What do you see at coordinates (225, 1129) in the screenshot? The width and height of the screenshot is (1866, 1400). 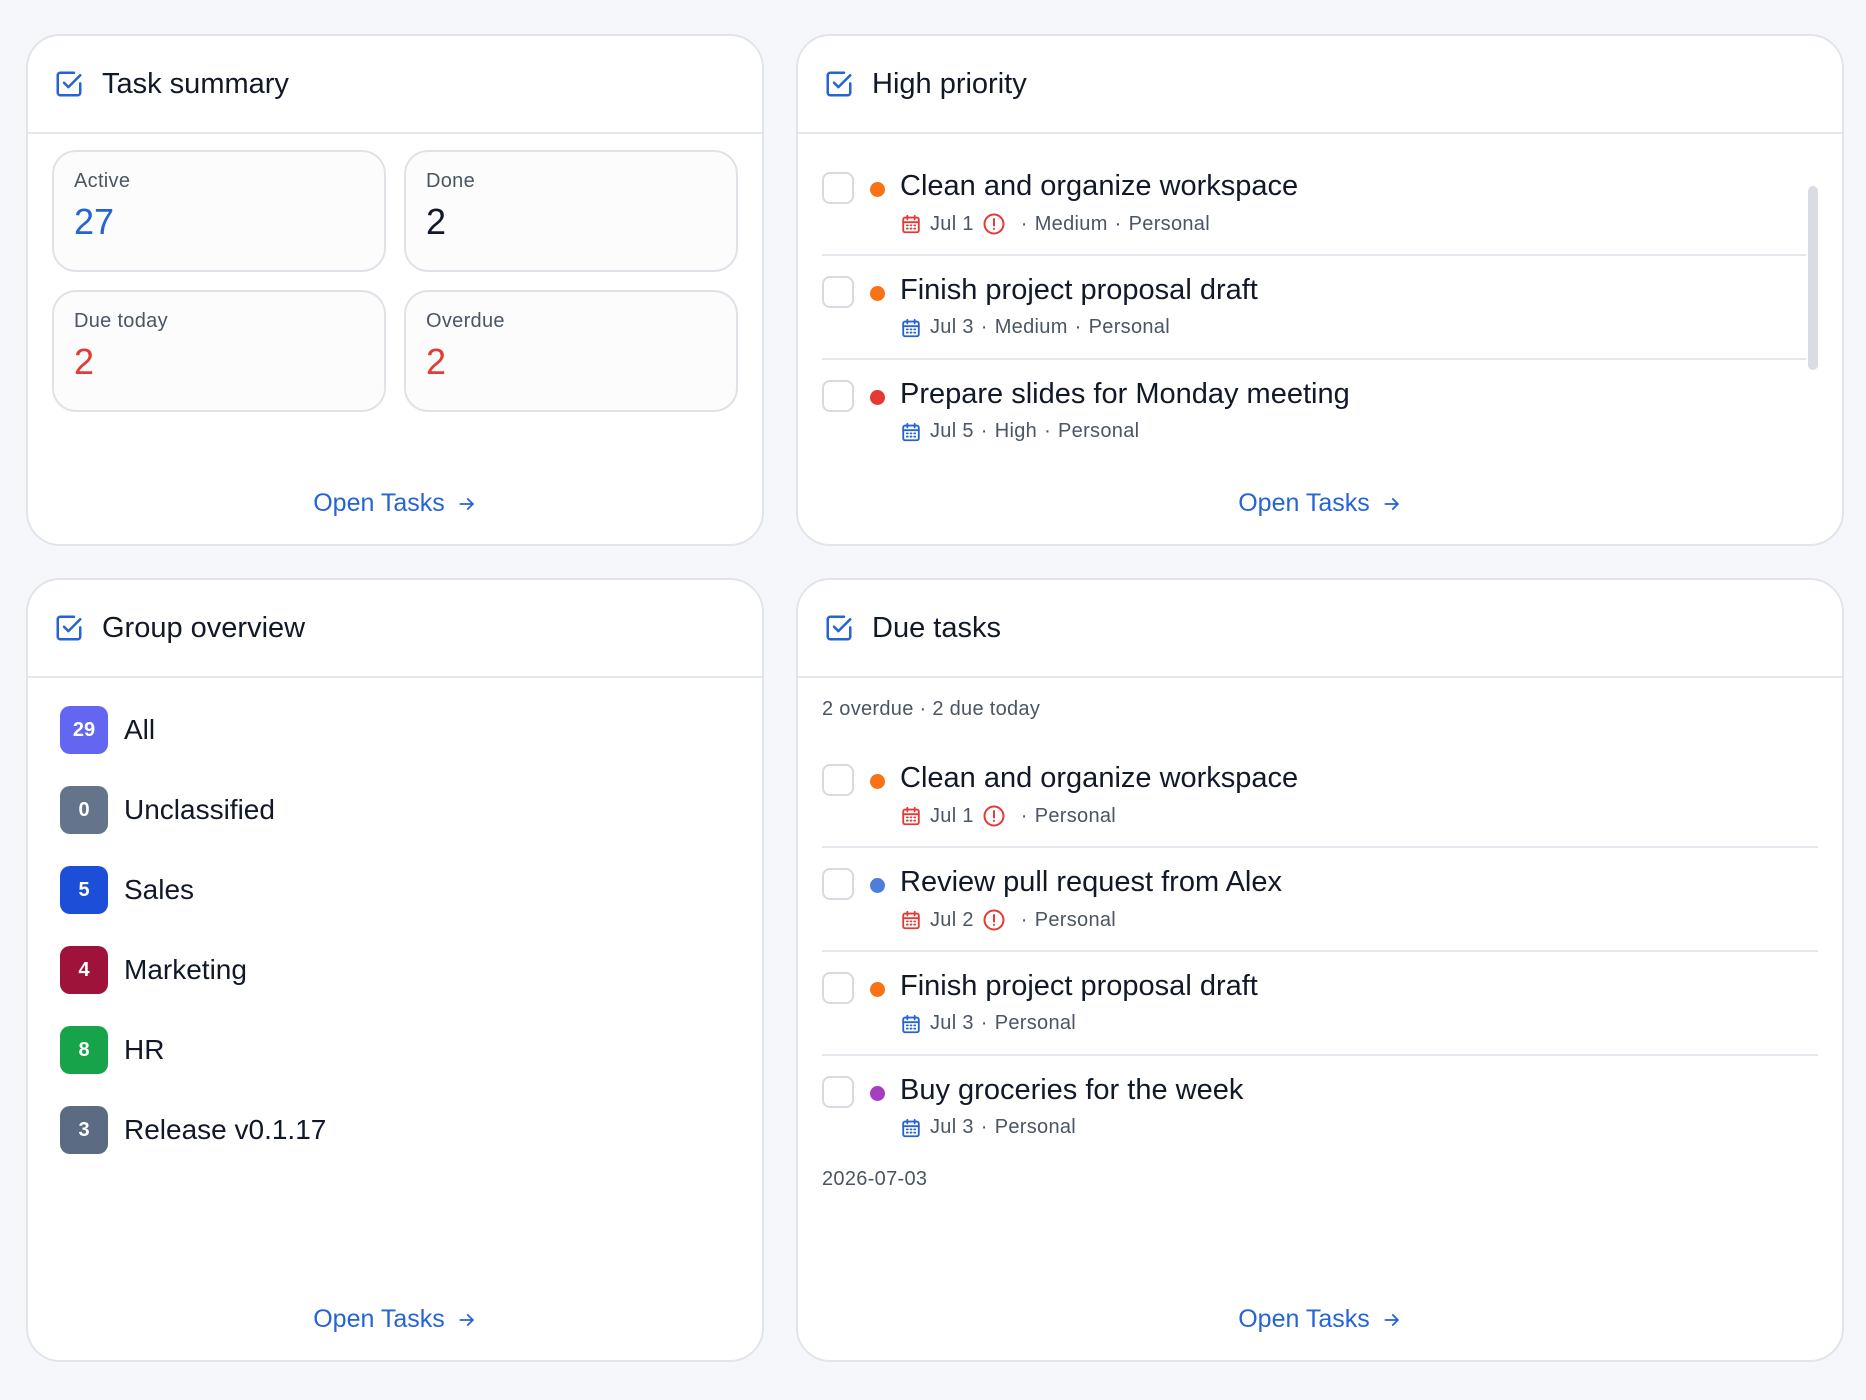 I see `group-name: Release v0.1.17` at bounding box center [225, 1129].